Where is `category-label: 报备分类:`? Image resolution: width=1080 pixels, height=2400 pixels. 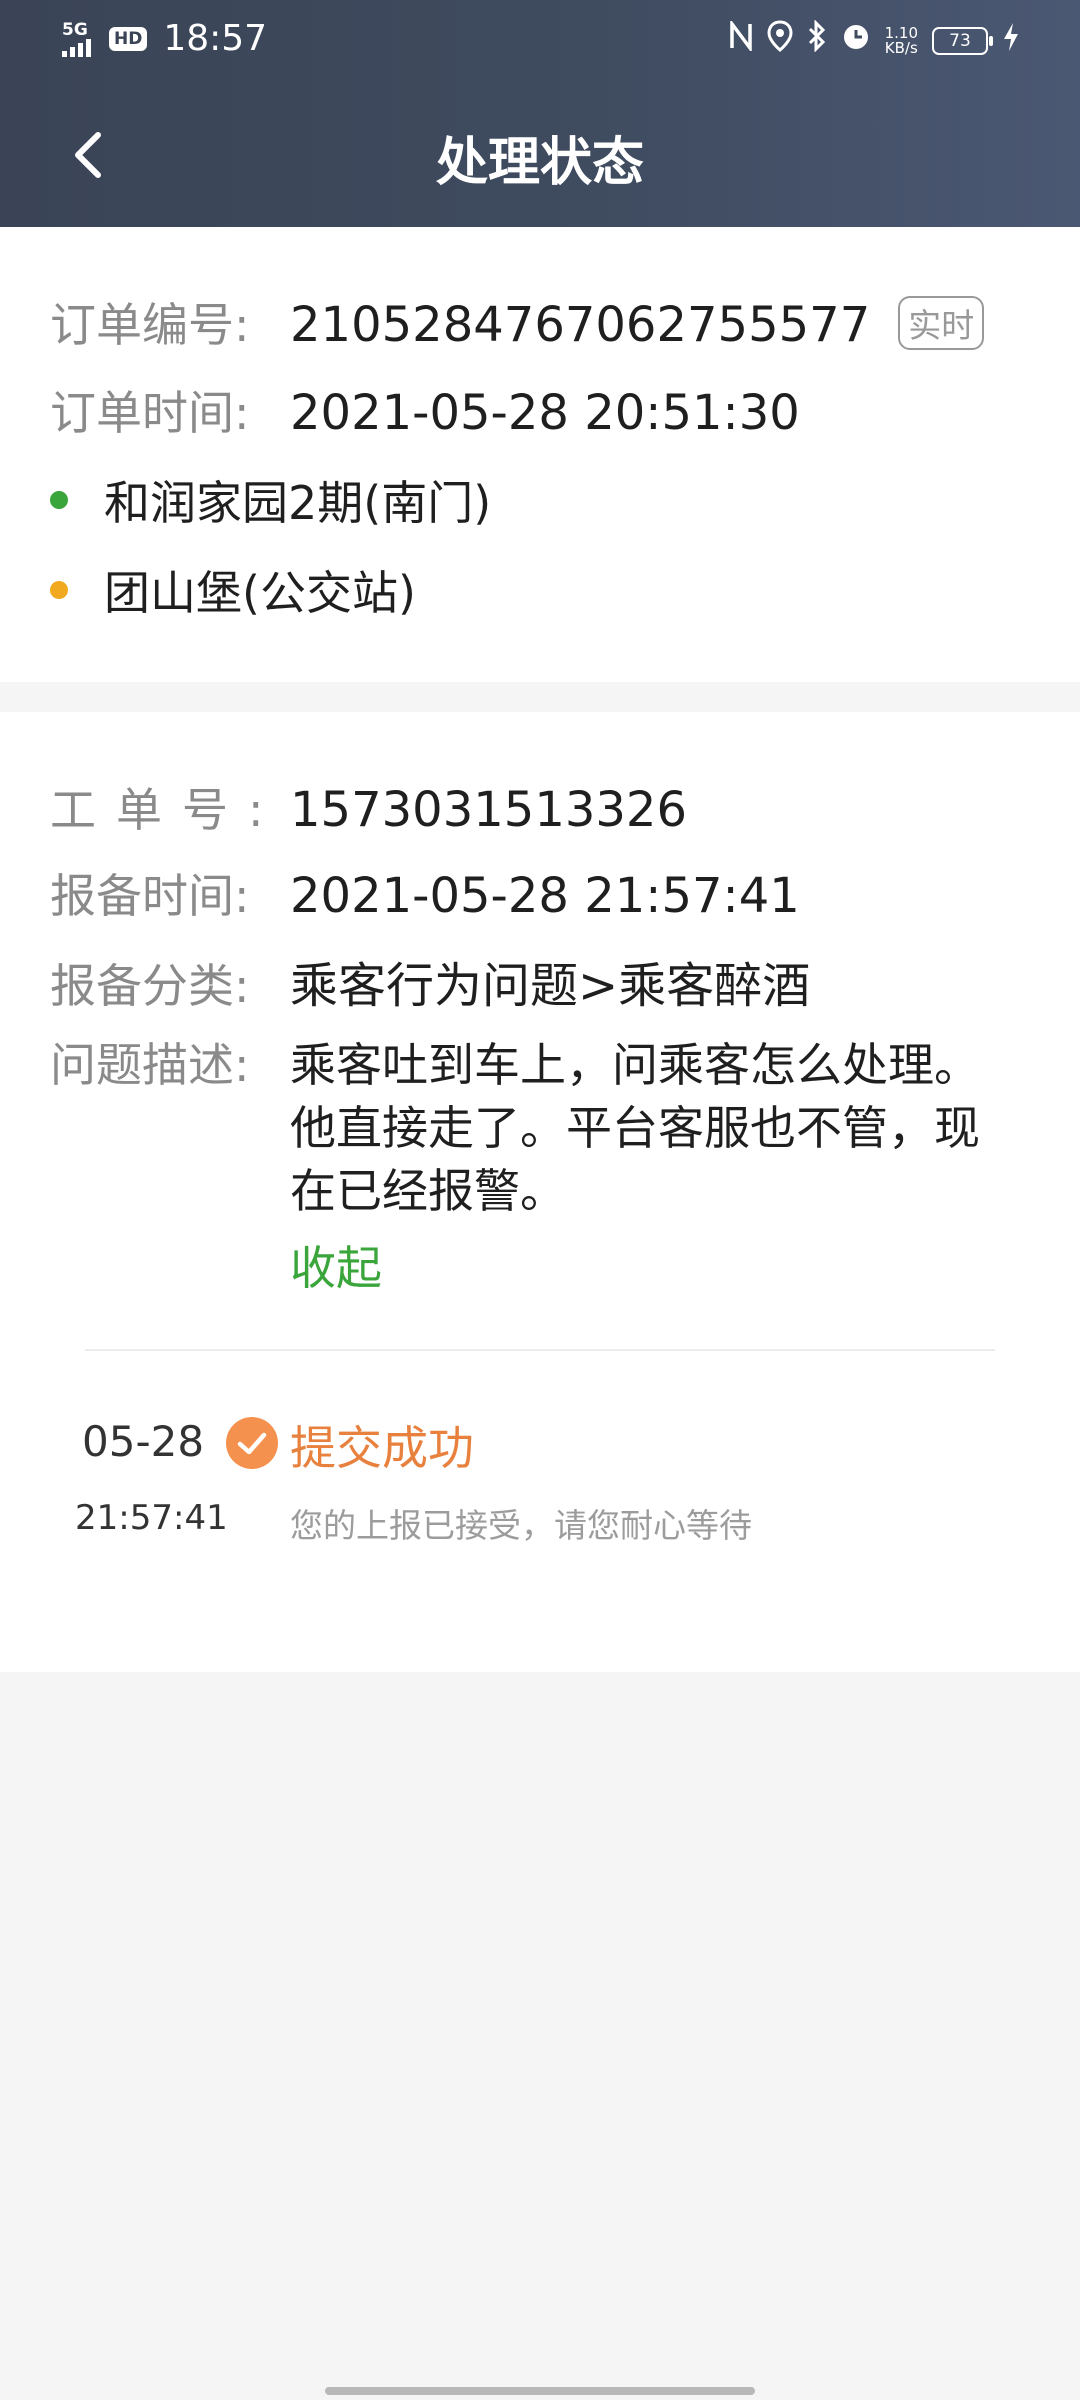 category-label: 报备分类: is located at coordinates (150, 986).